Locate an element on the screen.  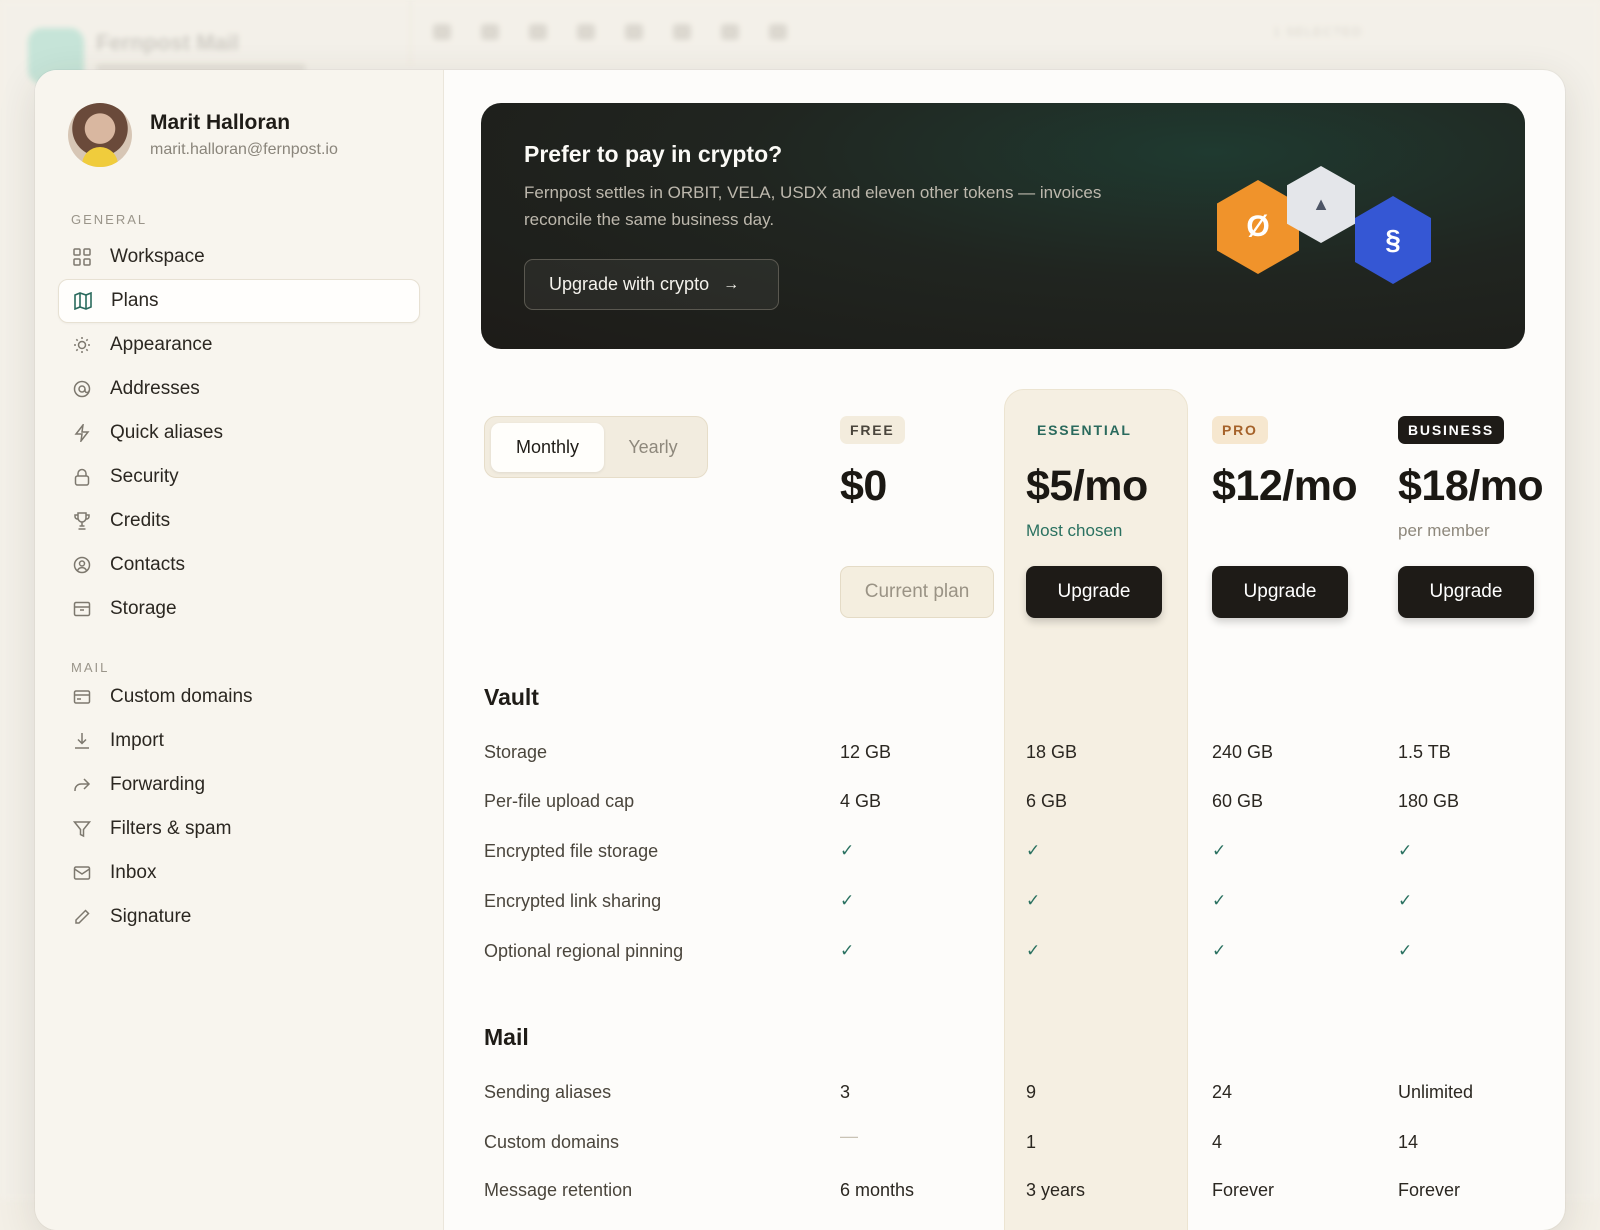
feature-row: Sending aliases 3 9 24 Unlimited is located at coordinates (1009, 1097).